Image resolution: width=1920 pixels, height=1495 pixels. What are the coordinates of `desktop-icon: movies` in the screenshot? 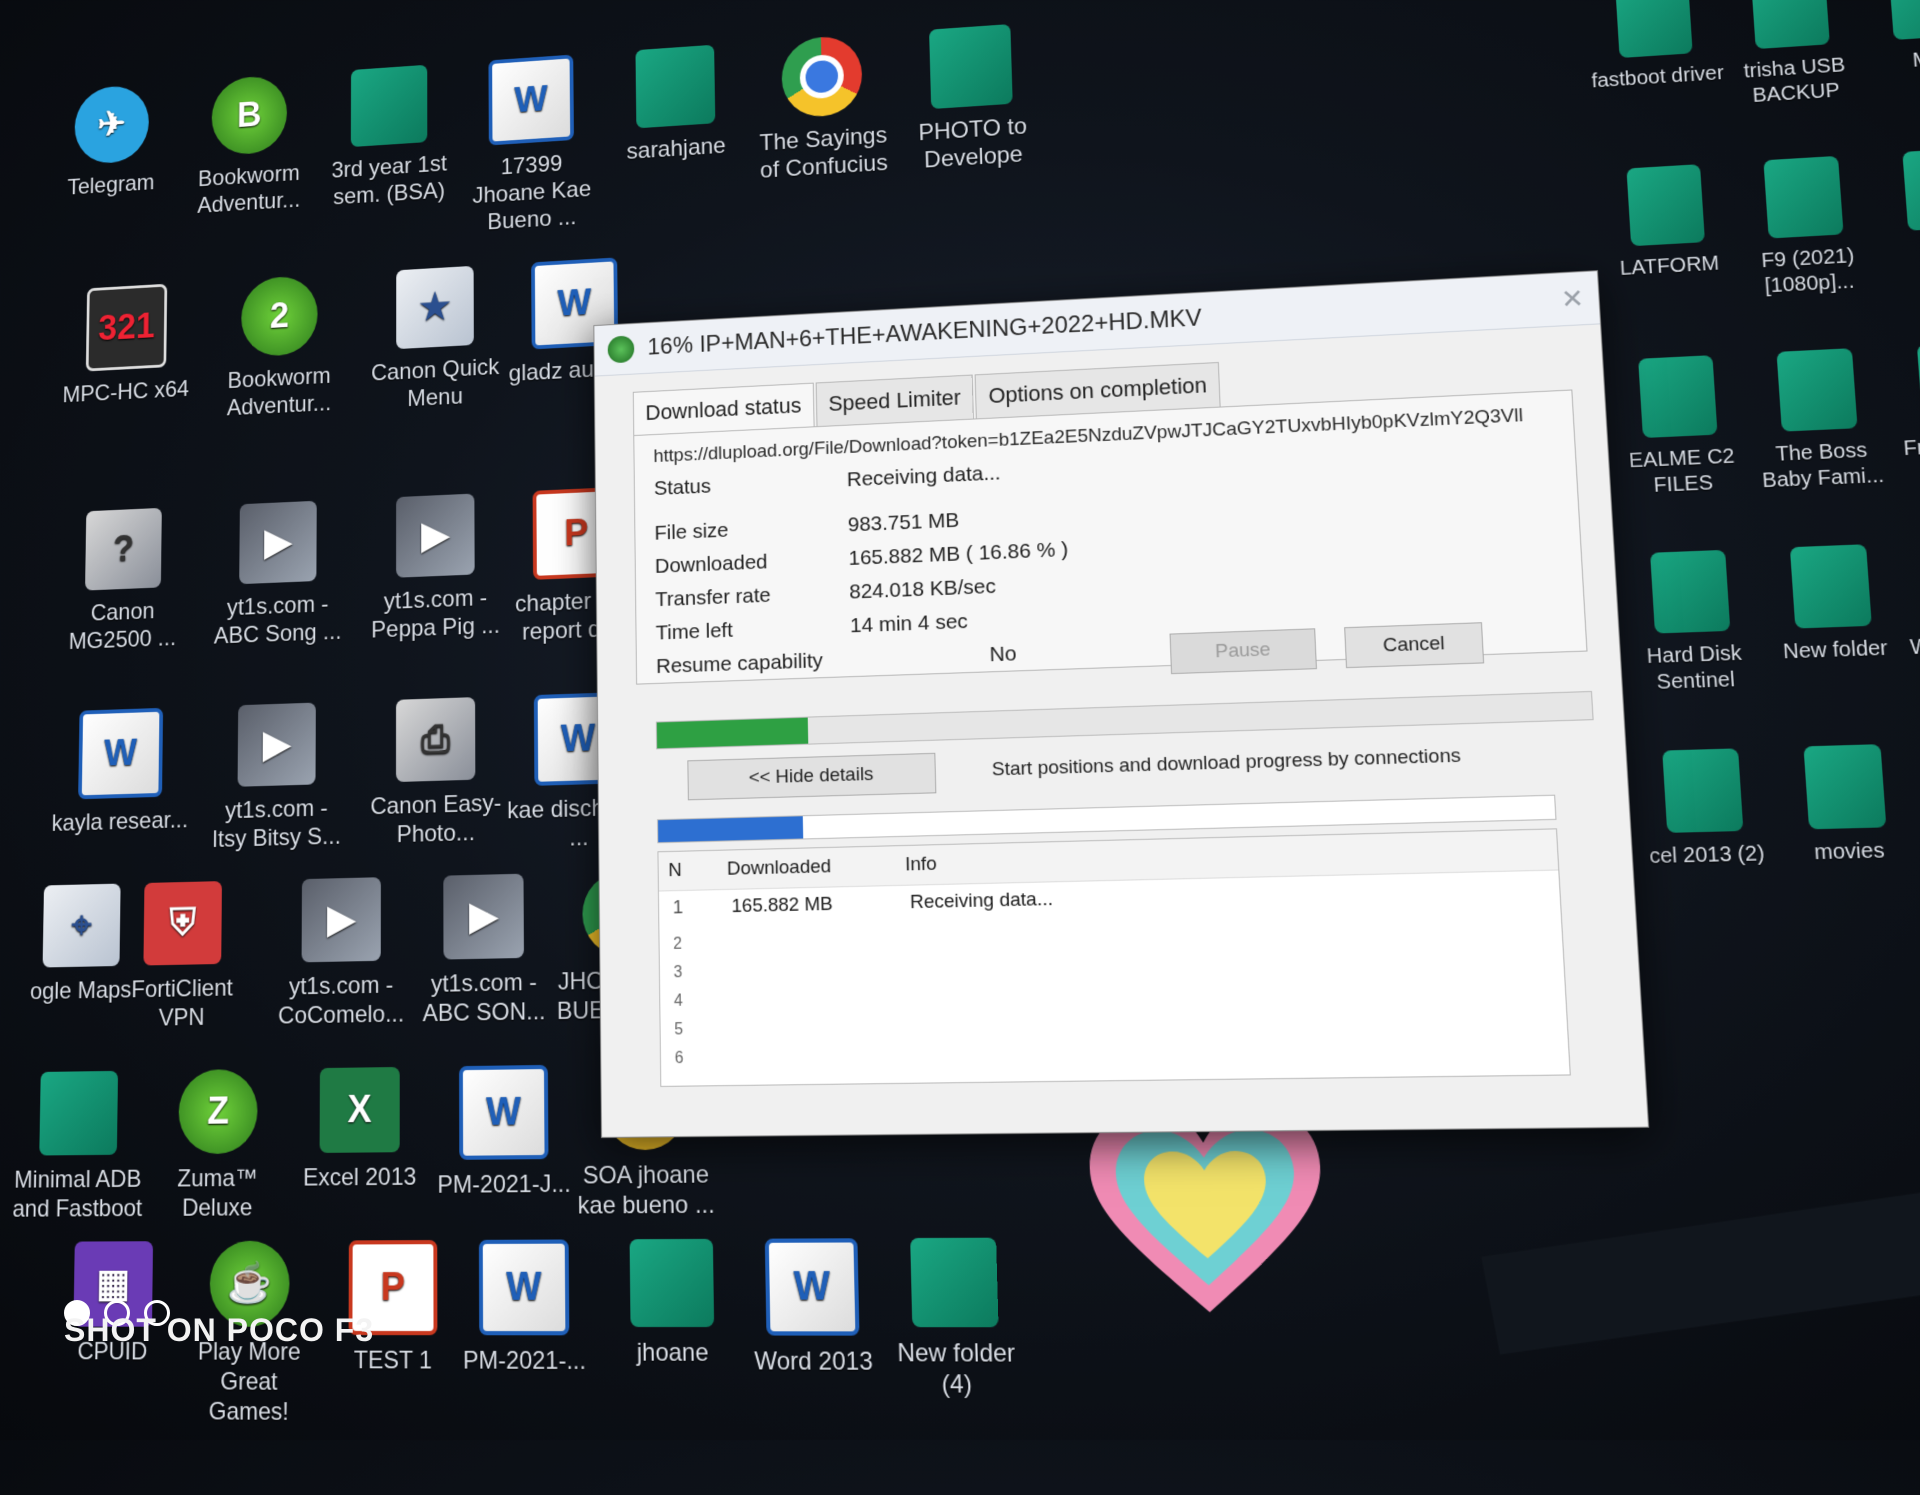 It's located at (1845, 805).